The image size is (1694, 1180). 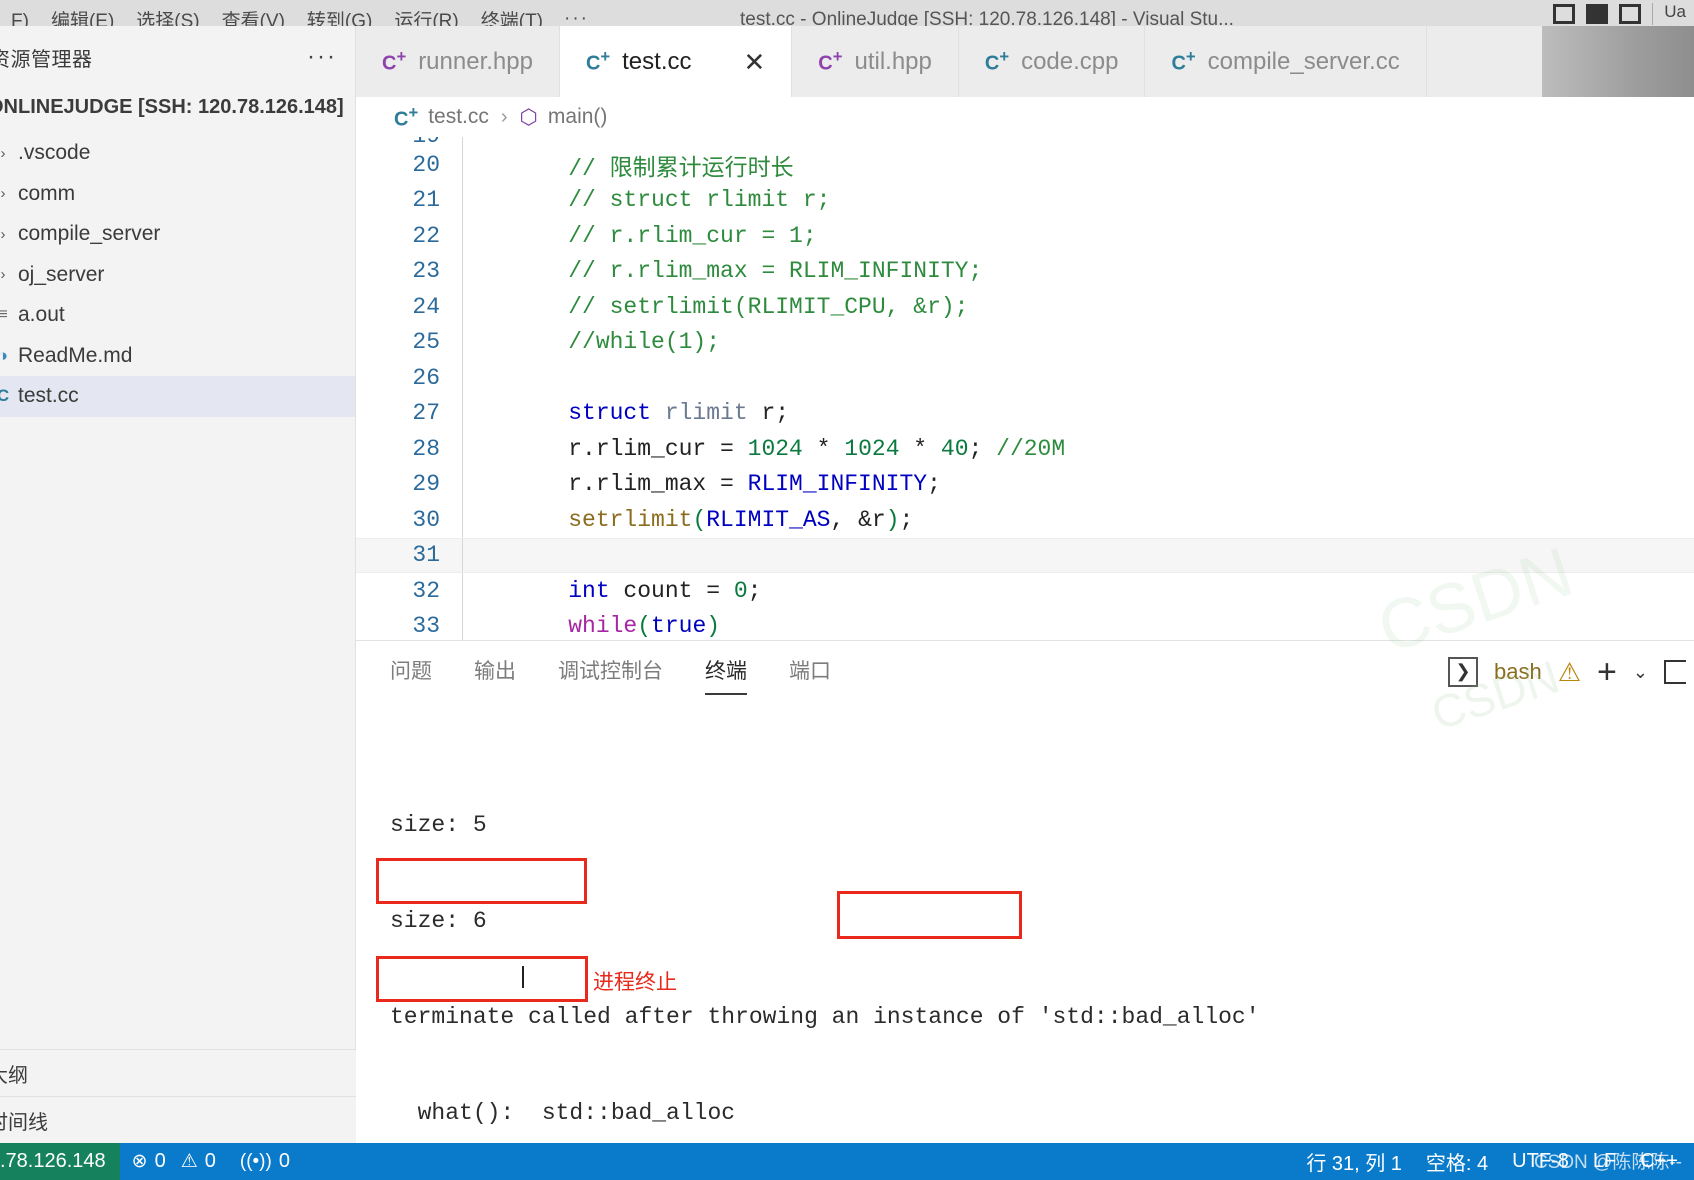 I want to click on new-terminal-icon: +, so click(x=1607, y=672).